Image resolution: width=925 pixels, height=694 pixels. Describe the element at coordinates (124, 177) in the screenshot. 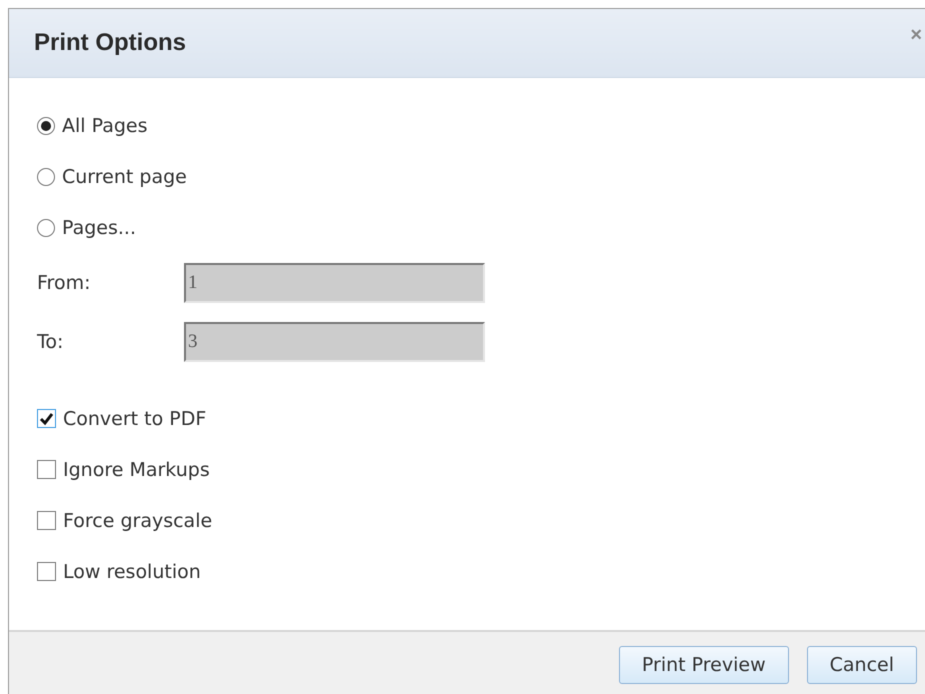

I see `radio-label: Current page` at that location.